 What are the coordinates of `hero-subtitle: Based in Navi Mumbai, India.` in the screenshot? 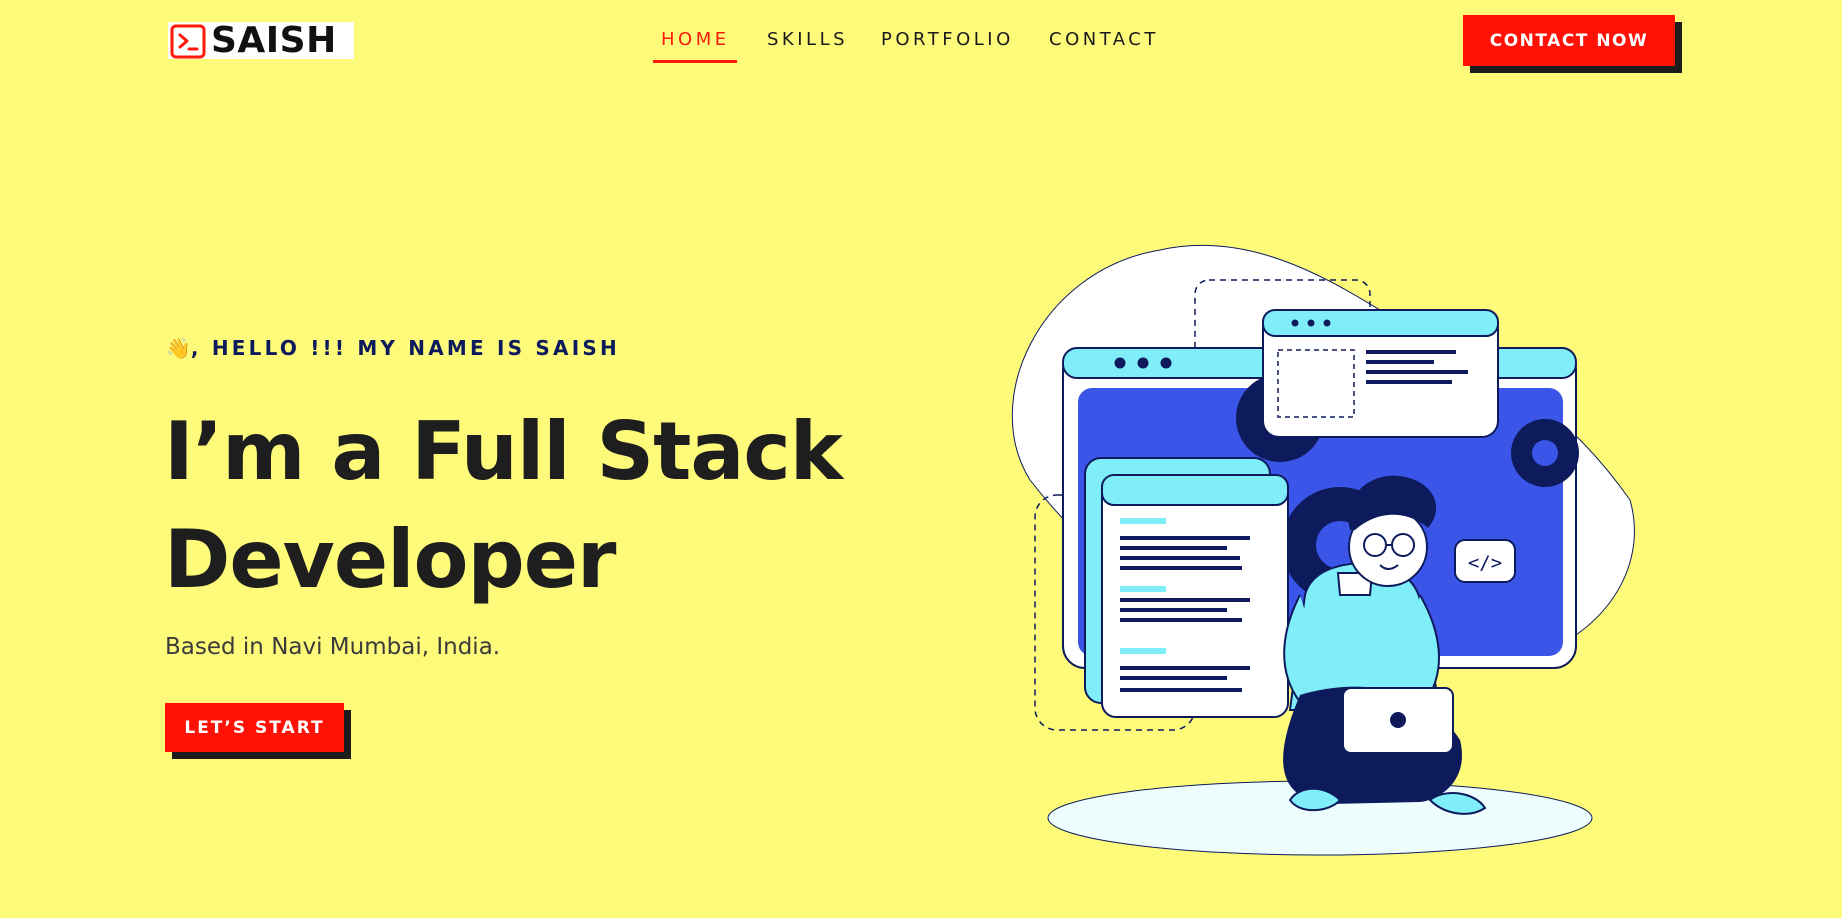 It's located at (333, 647).